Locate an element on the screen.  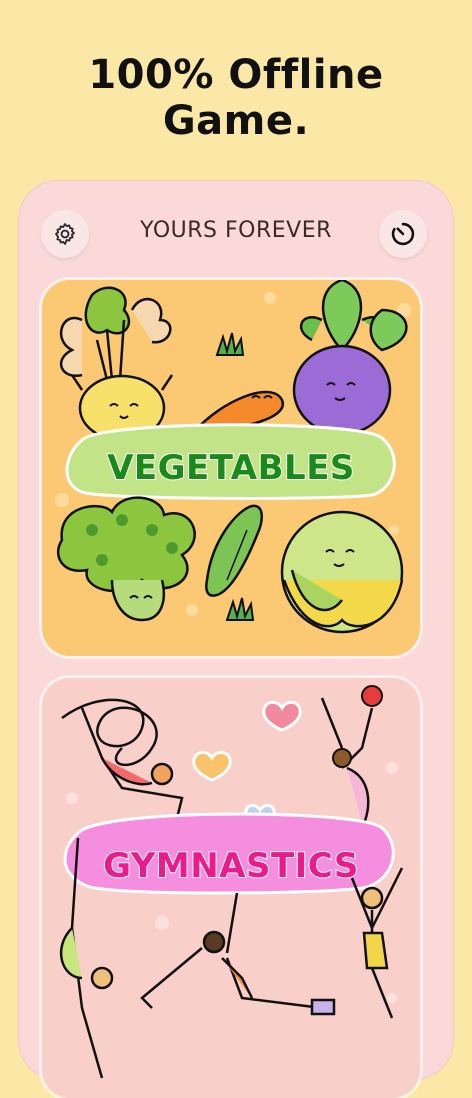
kohlrabi-icon is located at coordinates (117, 364).